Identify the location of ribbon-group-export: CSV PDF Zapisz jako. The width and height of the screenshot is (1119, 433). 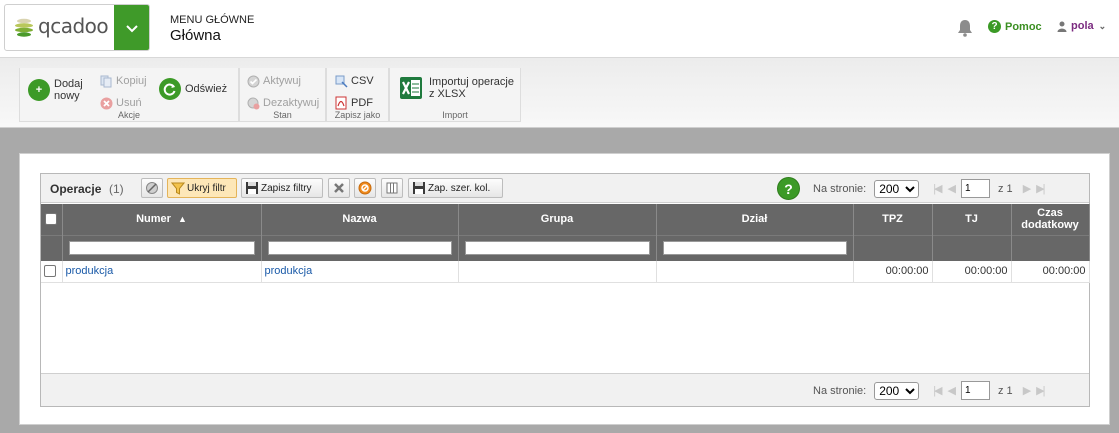
(357, 95).